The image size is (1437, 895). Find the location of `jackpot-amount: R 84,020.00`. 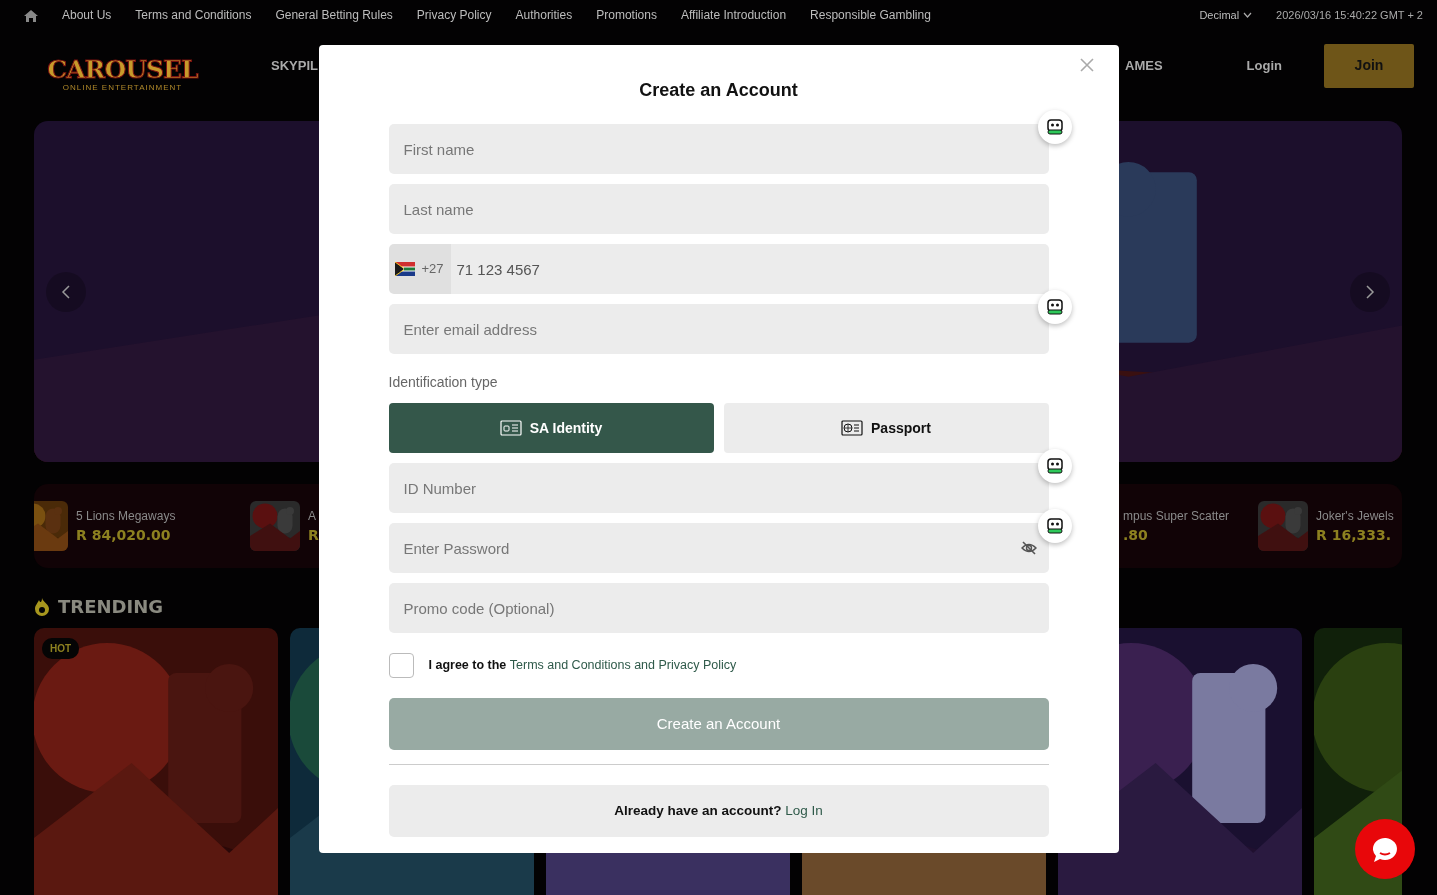

jackpot-amount: R 84,020.00 is located at coordinates (124, 535).